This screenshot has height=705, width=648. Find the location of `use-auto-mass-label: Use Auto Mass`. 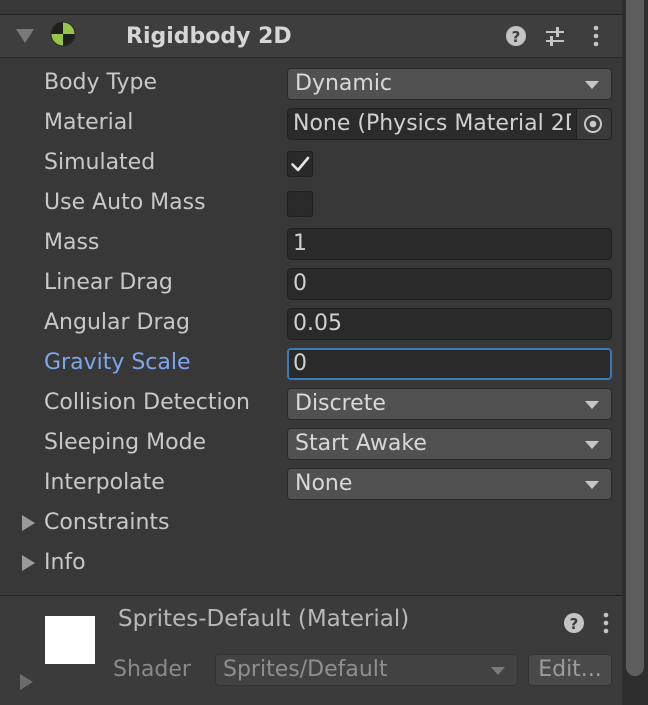

use-auto-mass-label: Use Auto Mass is located at coordinates (125, 202).